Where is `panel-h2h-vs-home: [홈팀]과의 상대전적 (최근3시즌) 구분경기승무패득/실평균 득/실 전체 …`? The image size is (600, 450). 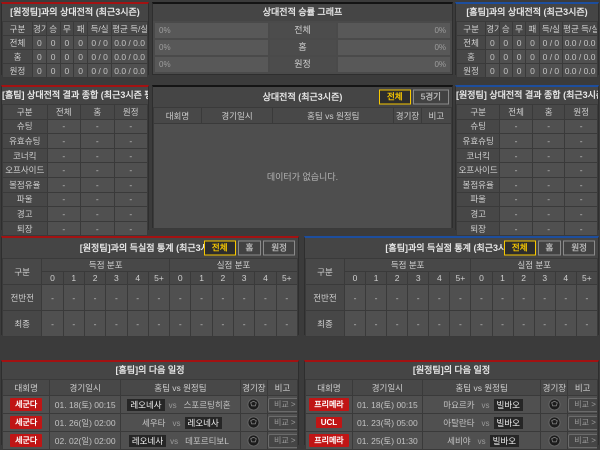 panel-h2h-vs-home: [홈팀]과의 상대전적 (최근3시즌) 구분경기승무패득/실평균 득/실 전체 … is located at coordinates (527, 40).